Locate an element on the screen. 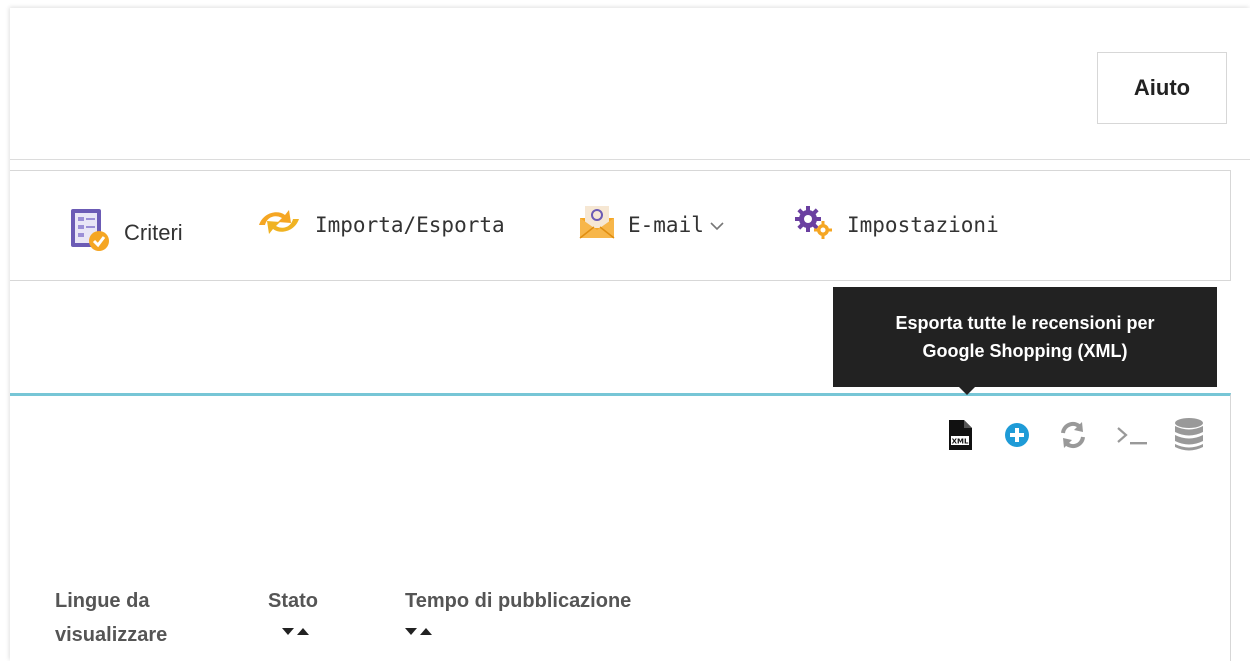 The height and width of the screenshot is (661, 1250). menu-item-email: E-mail is located at coordinates (651, 224).